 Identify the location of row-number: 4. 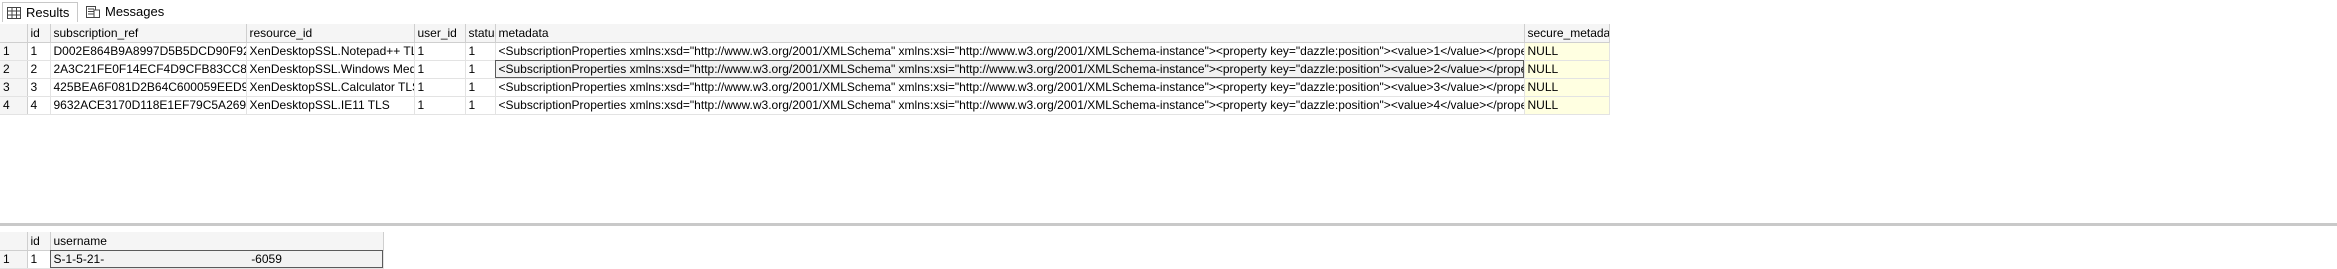
(14, 105).